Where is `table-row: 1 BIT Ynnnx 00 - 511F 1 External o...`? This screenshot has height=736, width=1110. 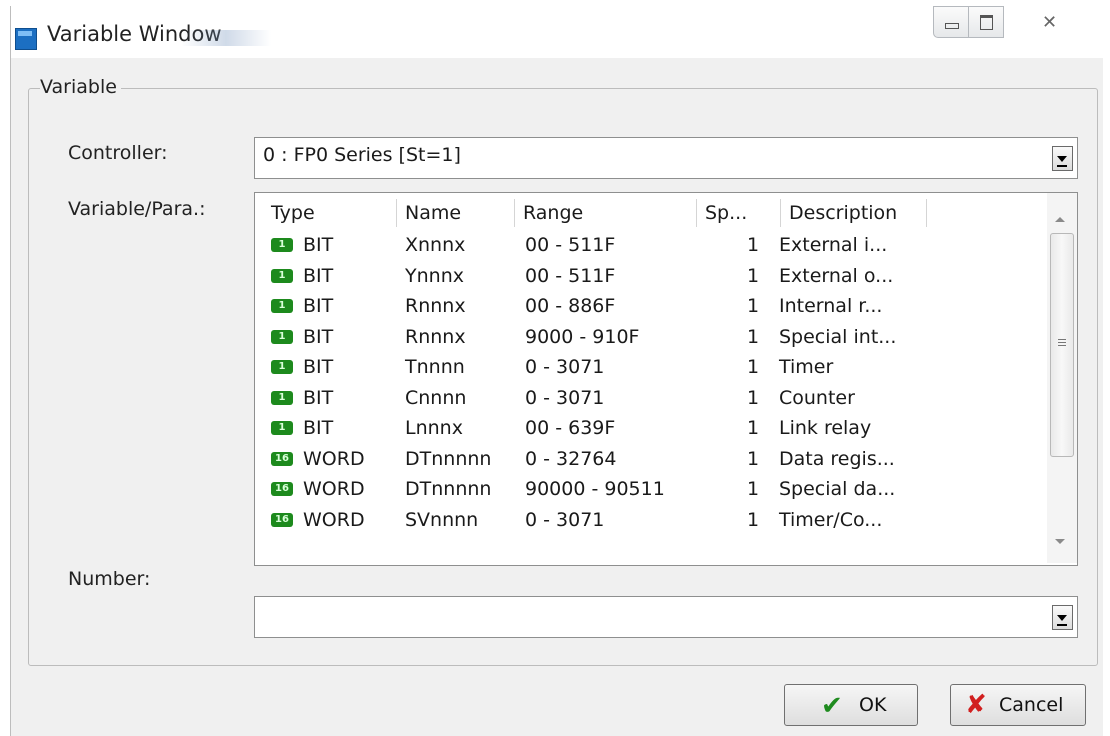
table-row: 1 BIT Ynnnx 00 - 511F 1 External o... is located at coordinates (645, 277).